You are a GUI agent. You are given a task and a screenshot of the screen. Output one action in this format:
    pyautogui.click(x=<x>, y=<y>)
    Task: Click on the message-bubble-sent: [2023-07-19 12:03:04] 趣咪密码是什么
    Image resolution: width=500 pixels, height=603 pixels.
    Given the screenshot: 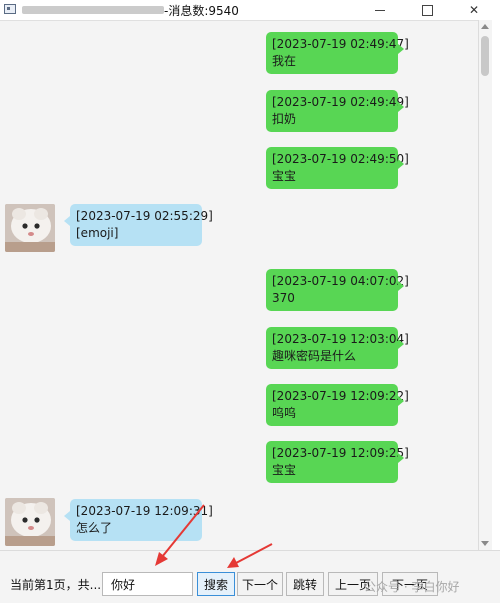 What is the action you would take?
    pyautogui.click(x=337, y=348)
    